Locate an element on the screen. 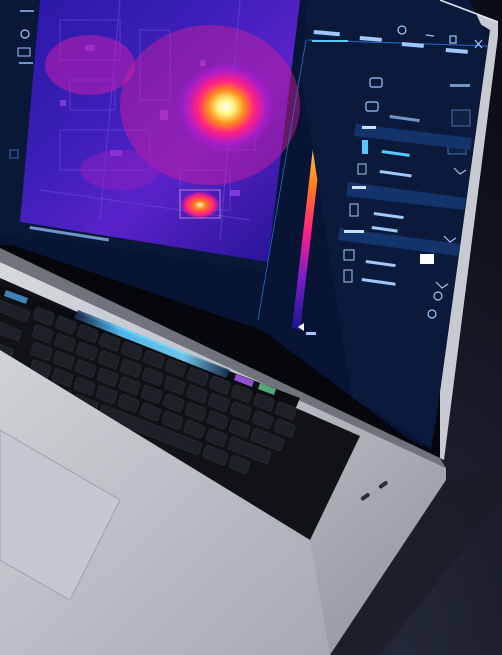  hot-spot-main is located at coordinates (226, 107).